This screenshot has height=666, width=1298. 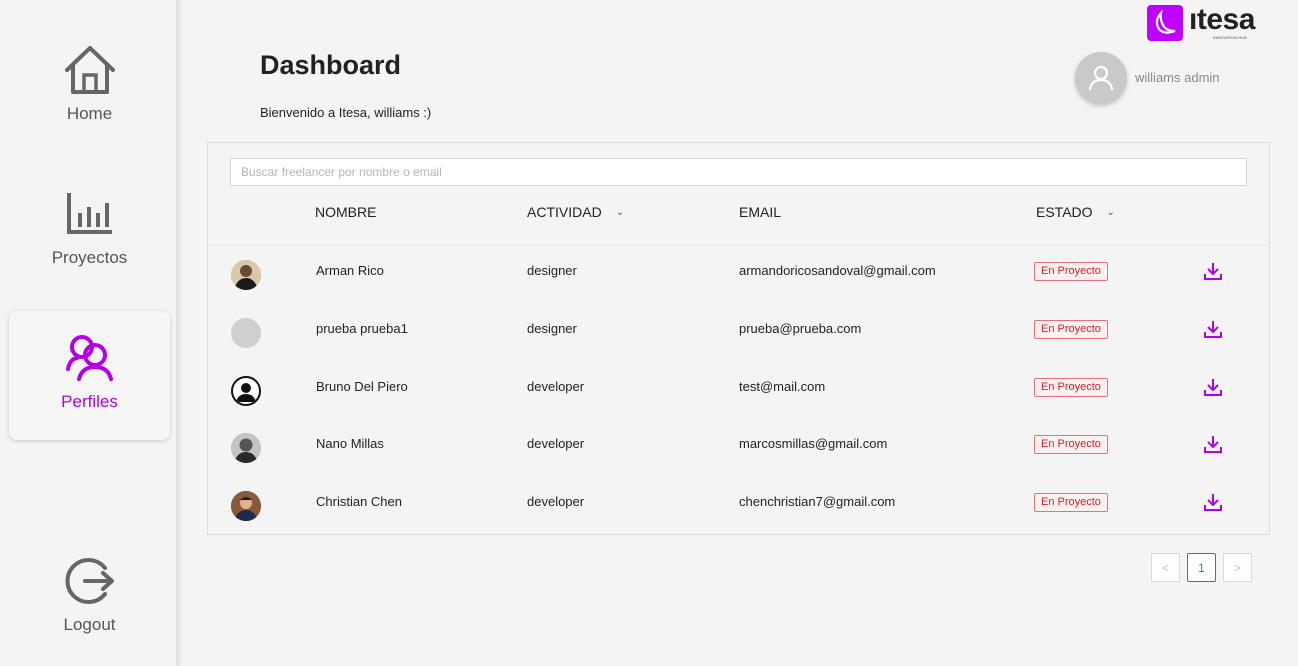 I want to click on sidebar-item-label: Perfiles, so click(x=89, y=401).